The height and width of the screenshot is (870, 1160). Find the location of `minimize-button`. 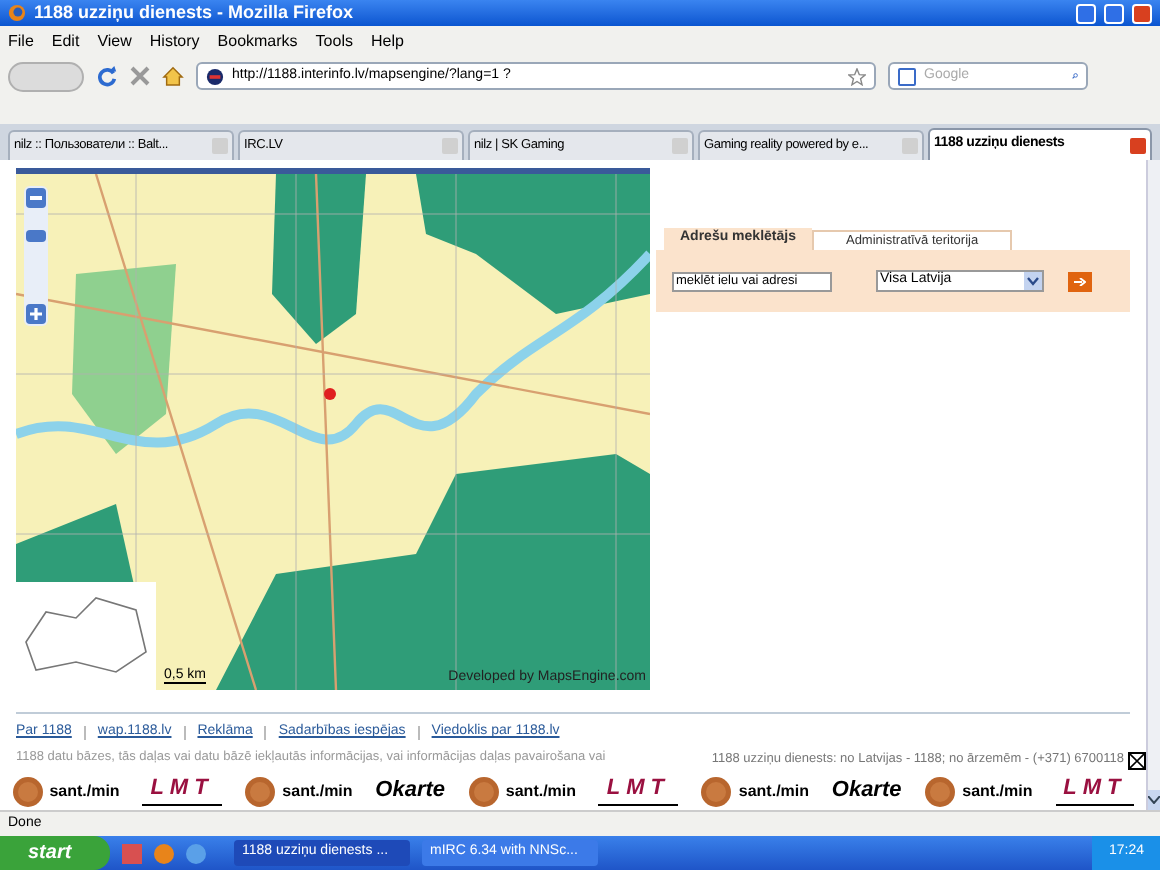

minimize-button is located at coordinates (1086, 13).